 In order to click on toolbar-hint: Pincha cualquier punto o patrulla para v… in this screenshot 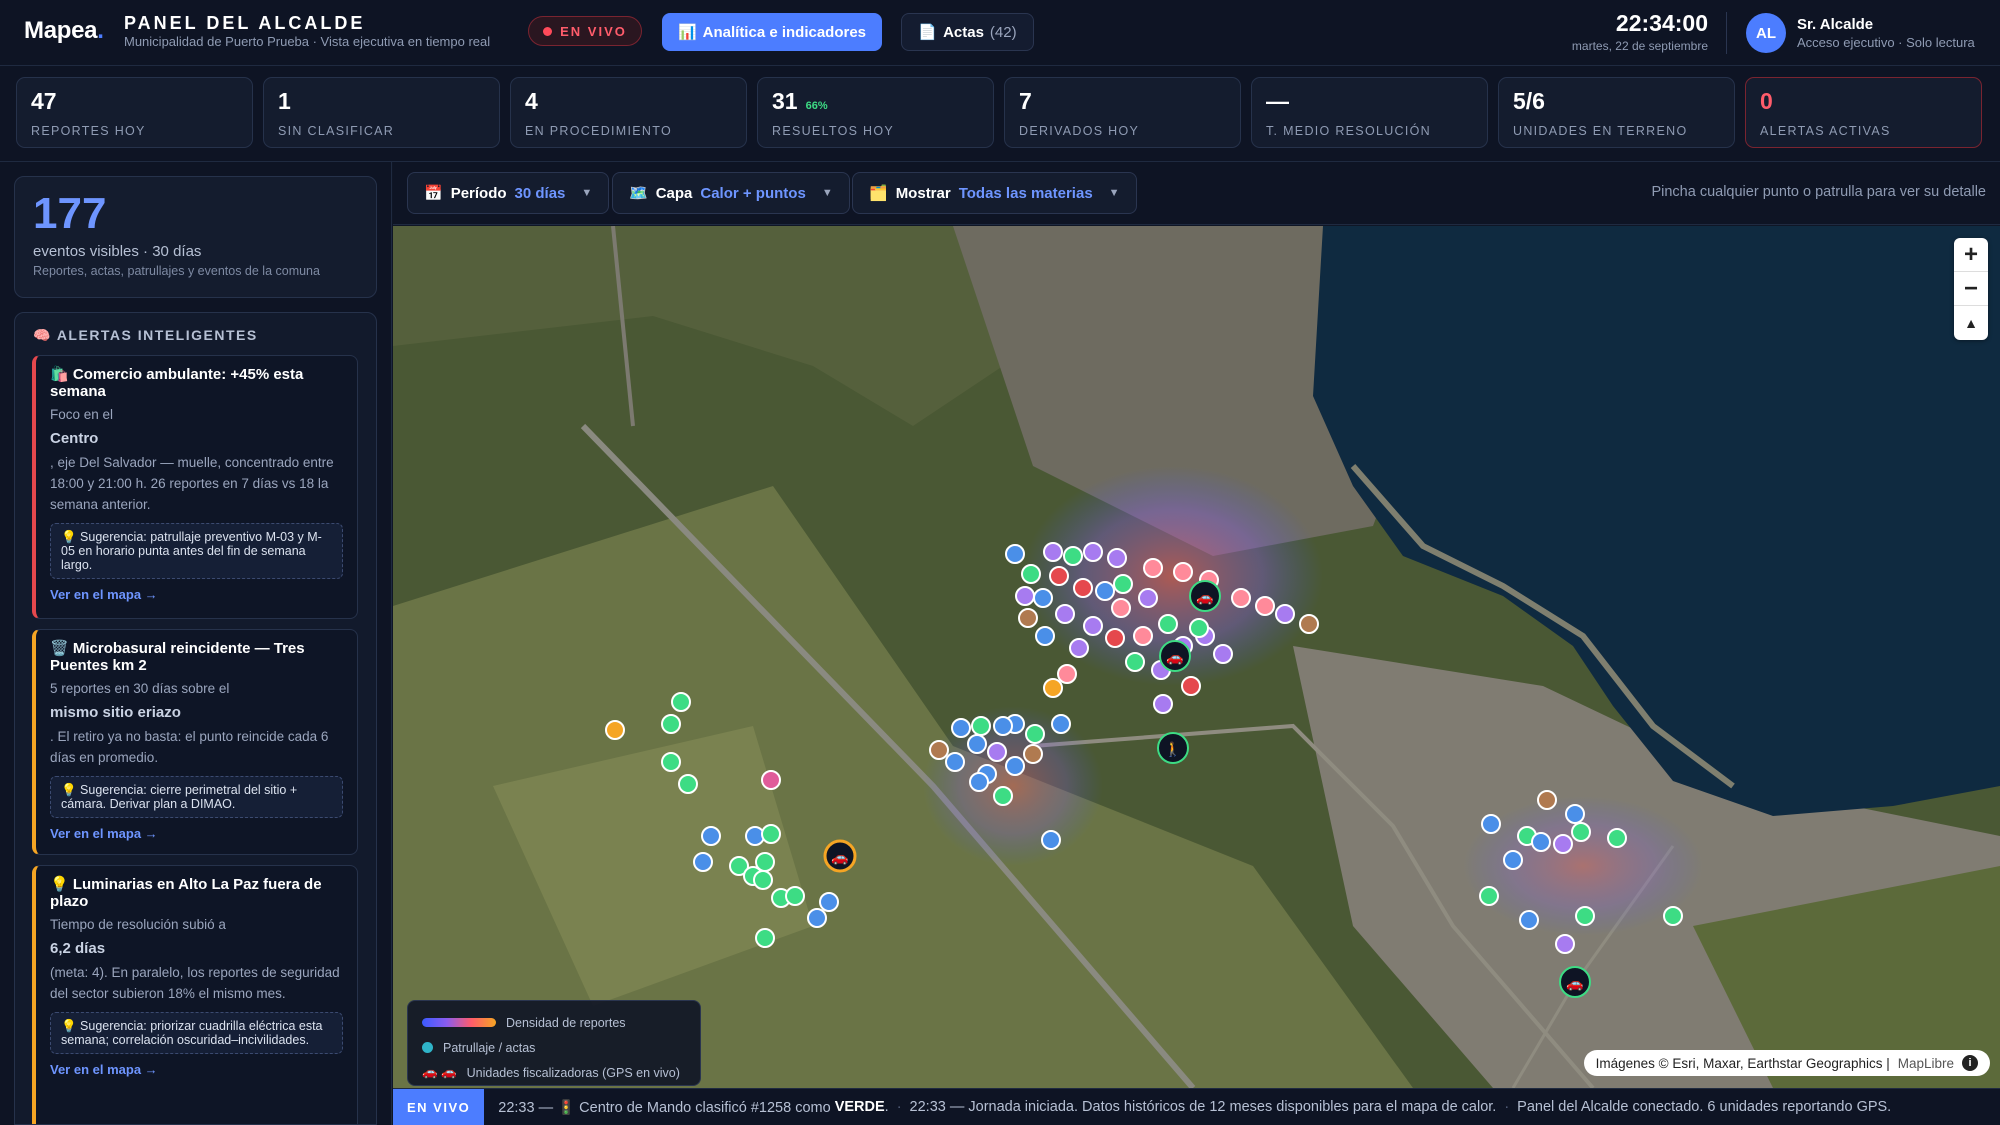, I will do `click(1818, 192)`.